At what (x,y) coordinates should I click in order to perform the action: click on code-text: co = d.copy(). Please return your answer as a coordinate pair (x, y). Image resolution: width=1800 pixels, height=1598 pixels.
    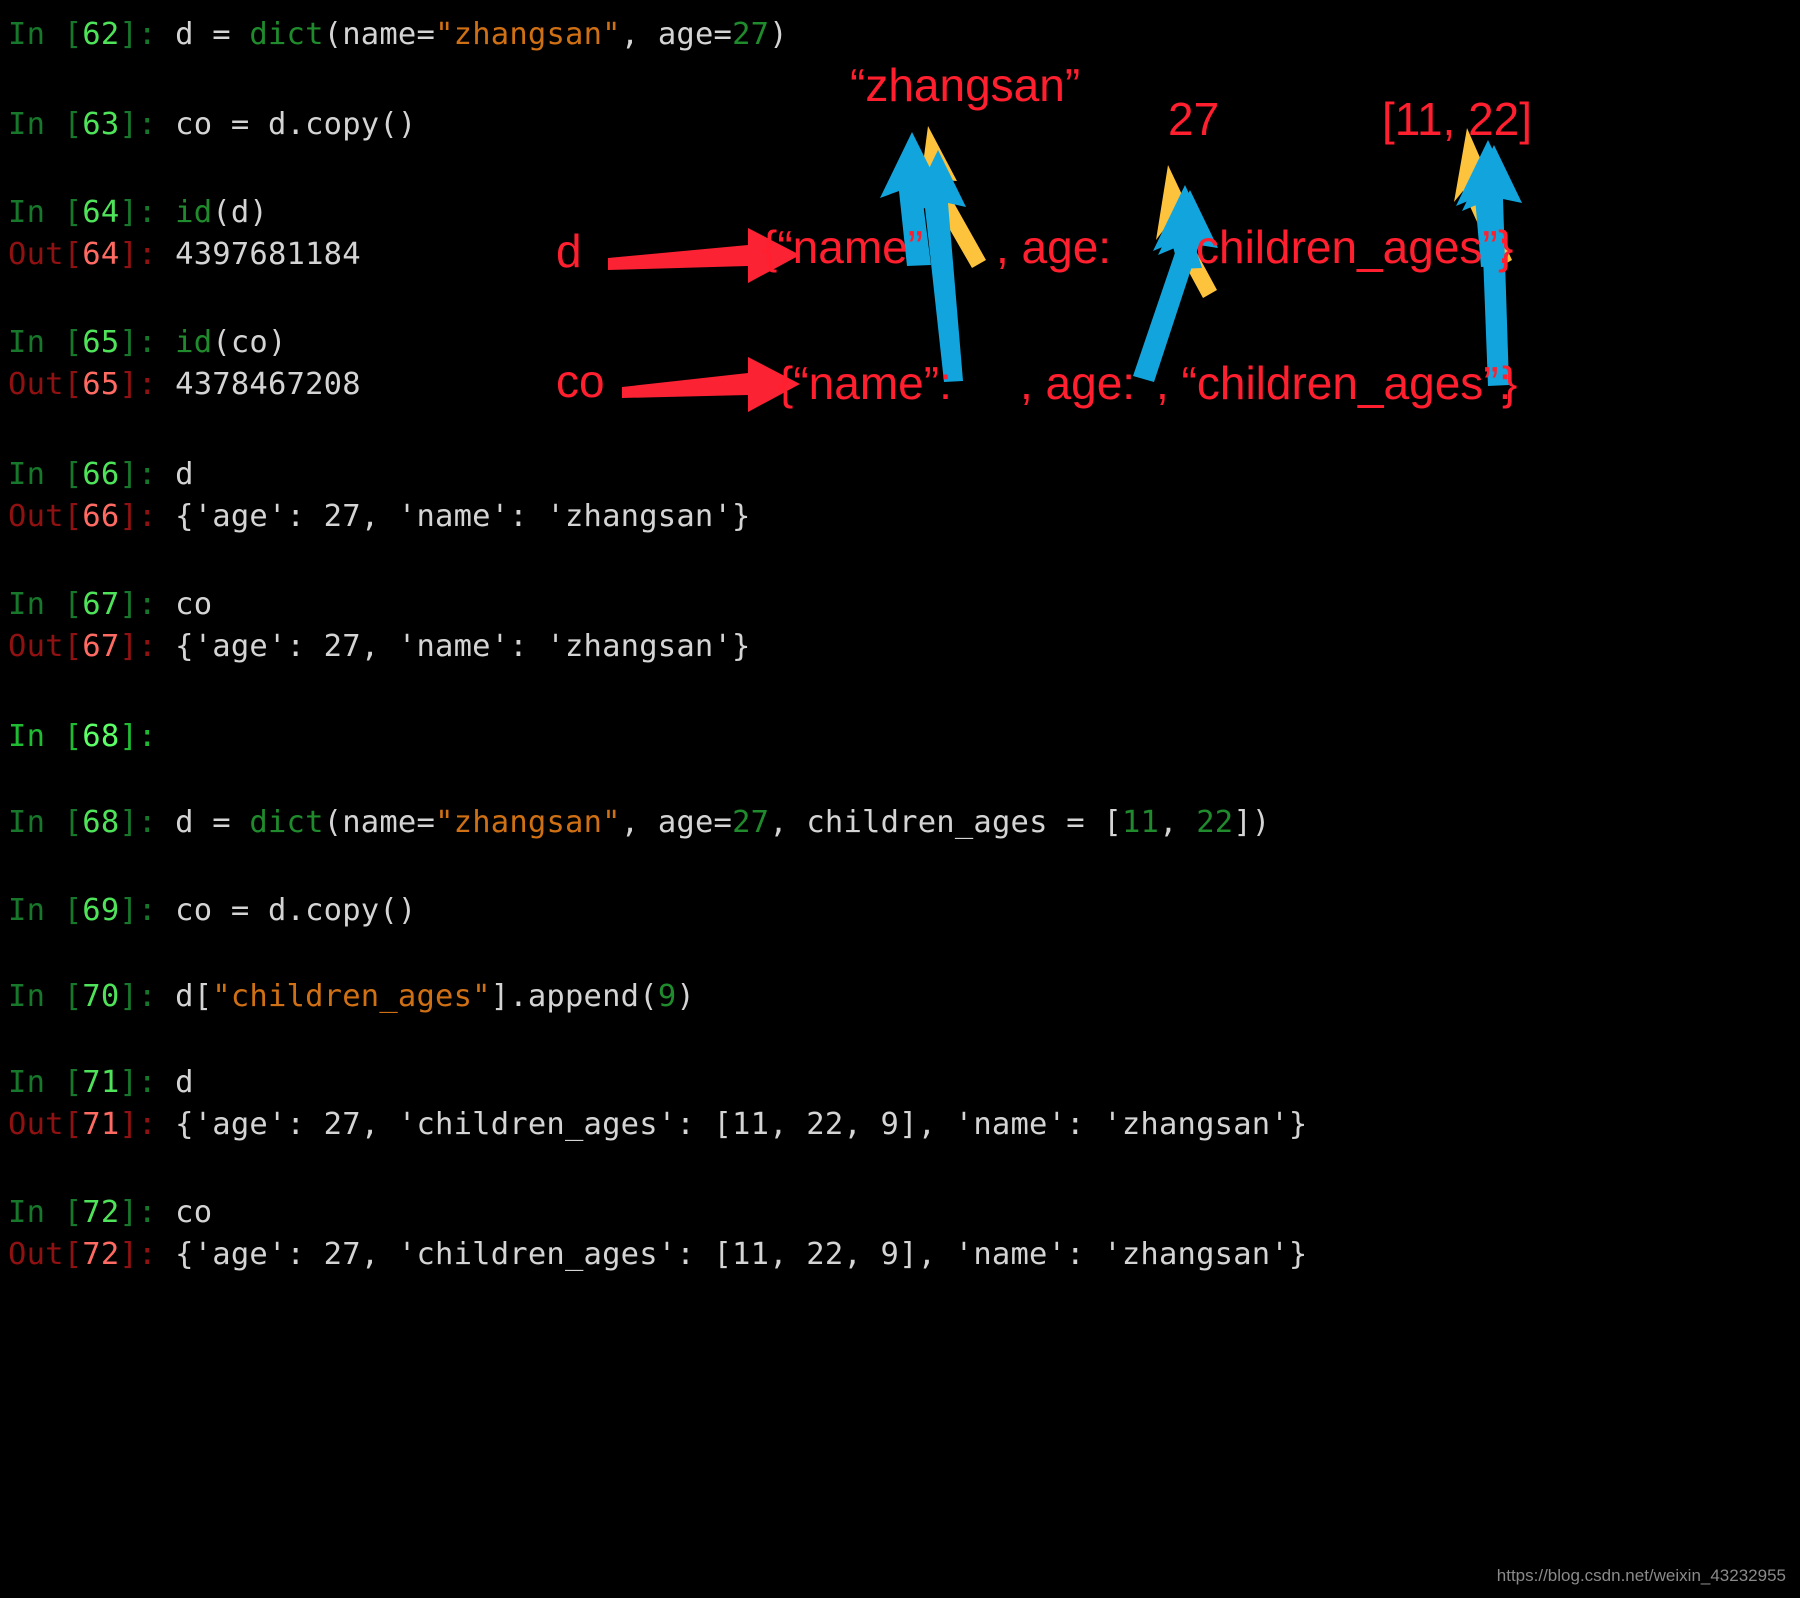
    Looking at the image, I should click on (296, 124).